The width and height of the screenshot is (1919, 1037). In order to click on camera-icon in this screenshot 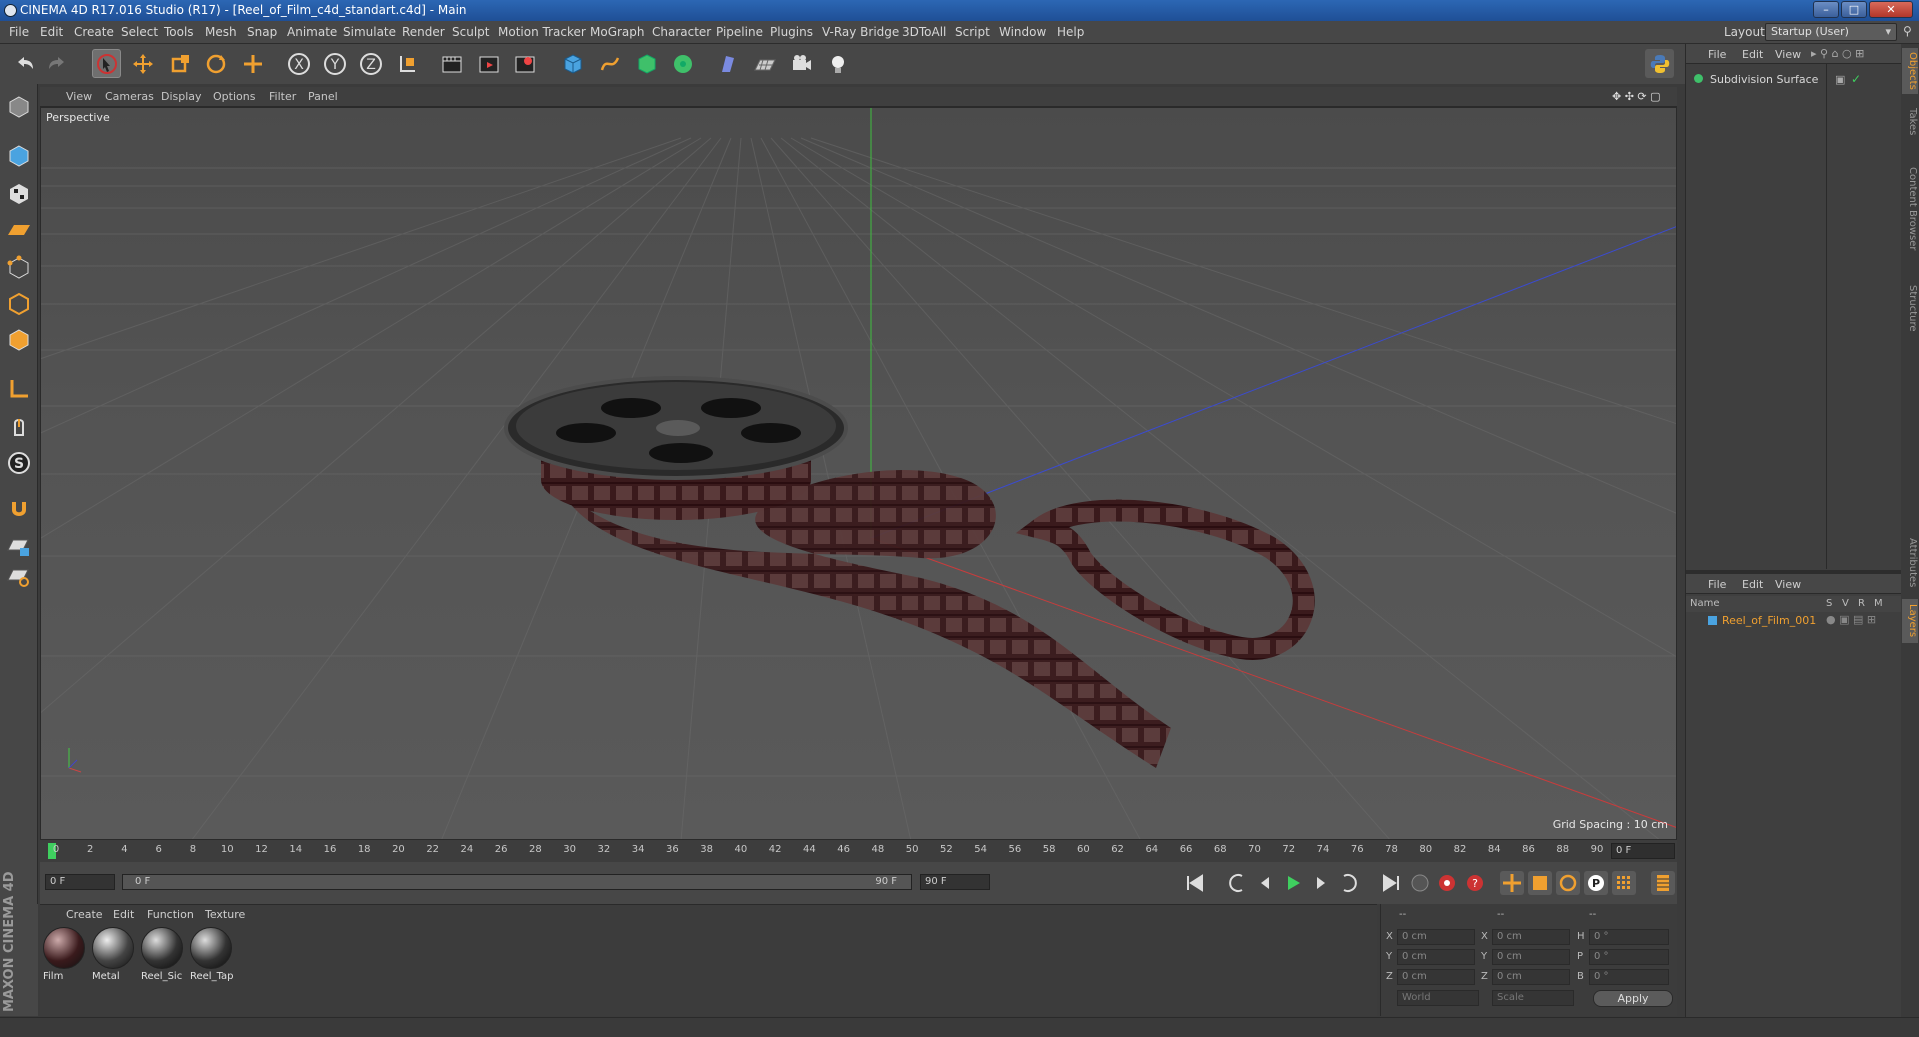, I will do `click(801, 63)`.